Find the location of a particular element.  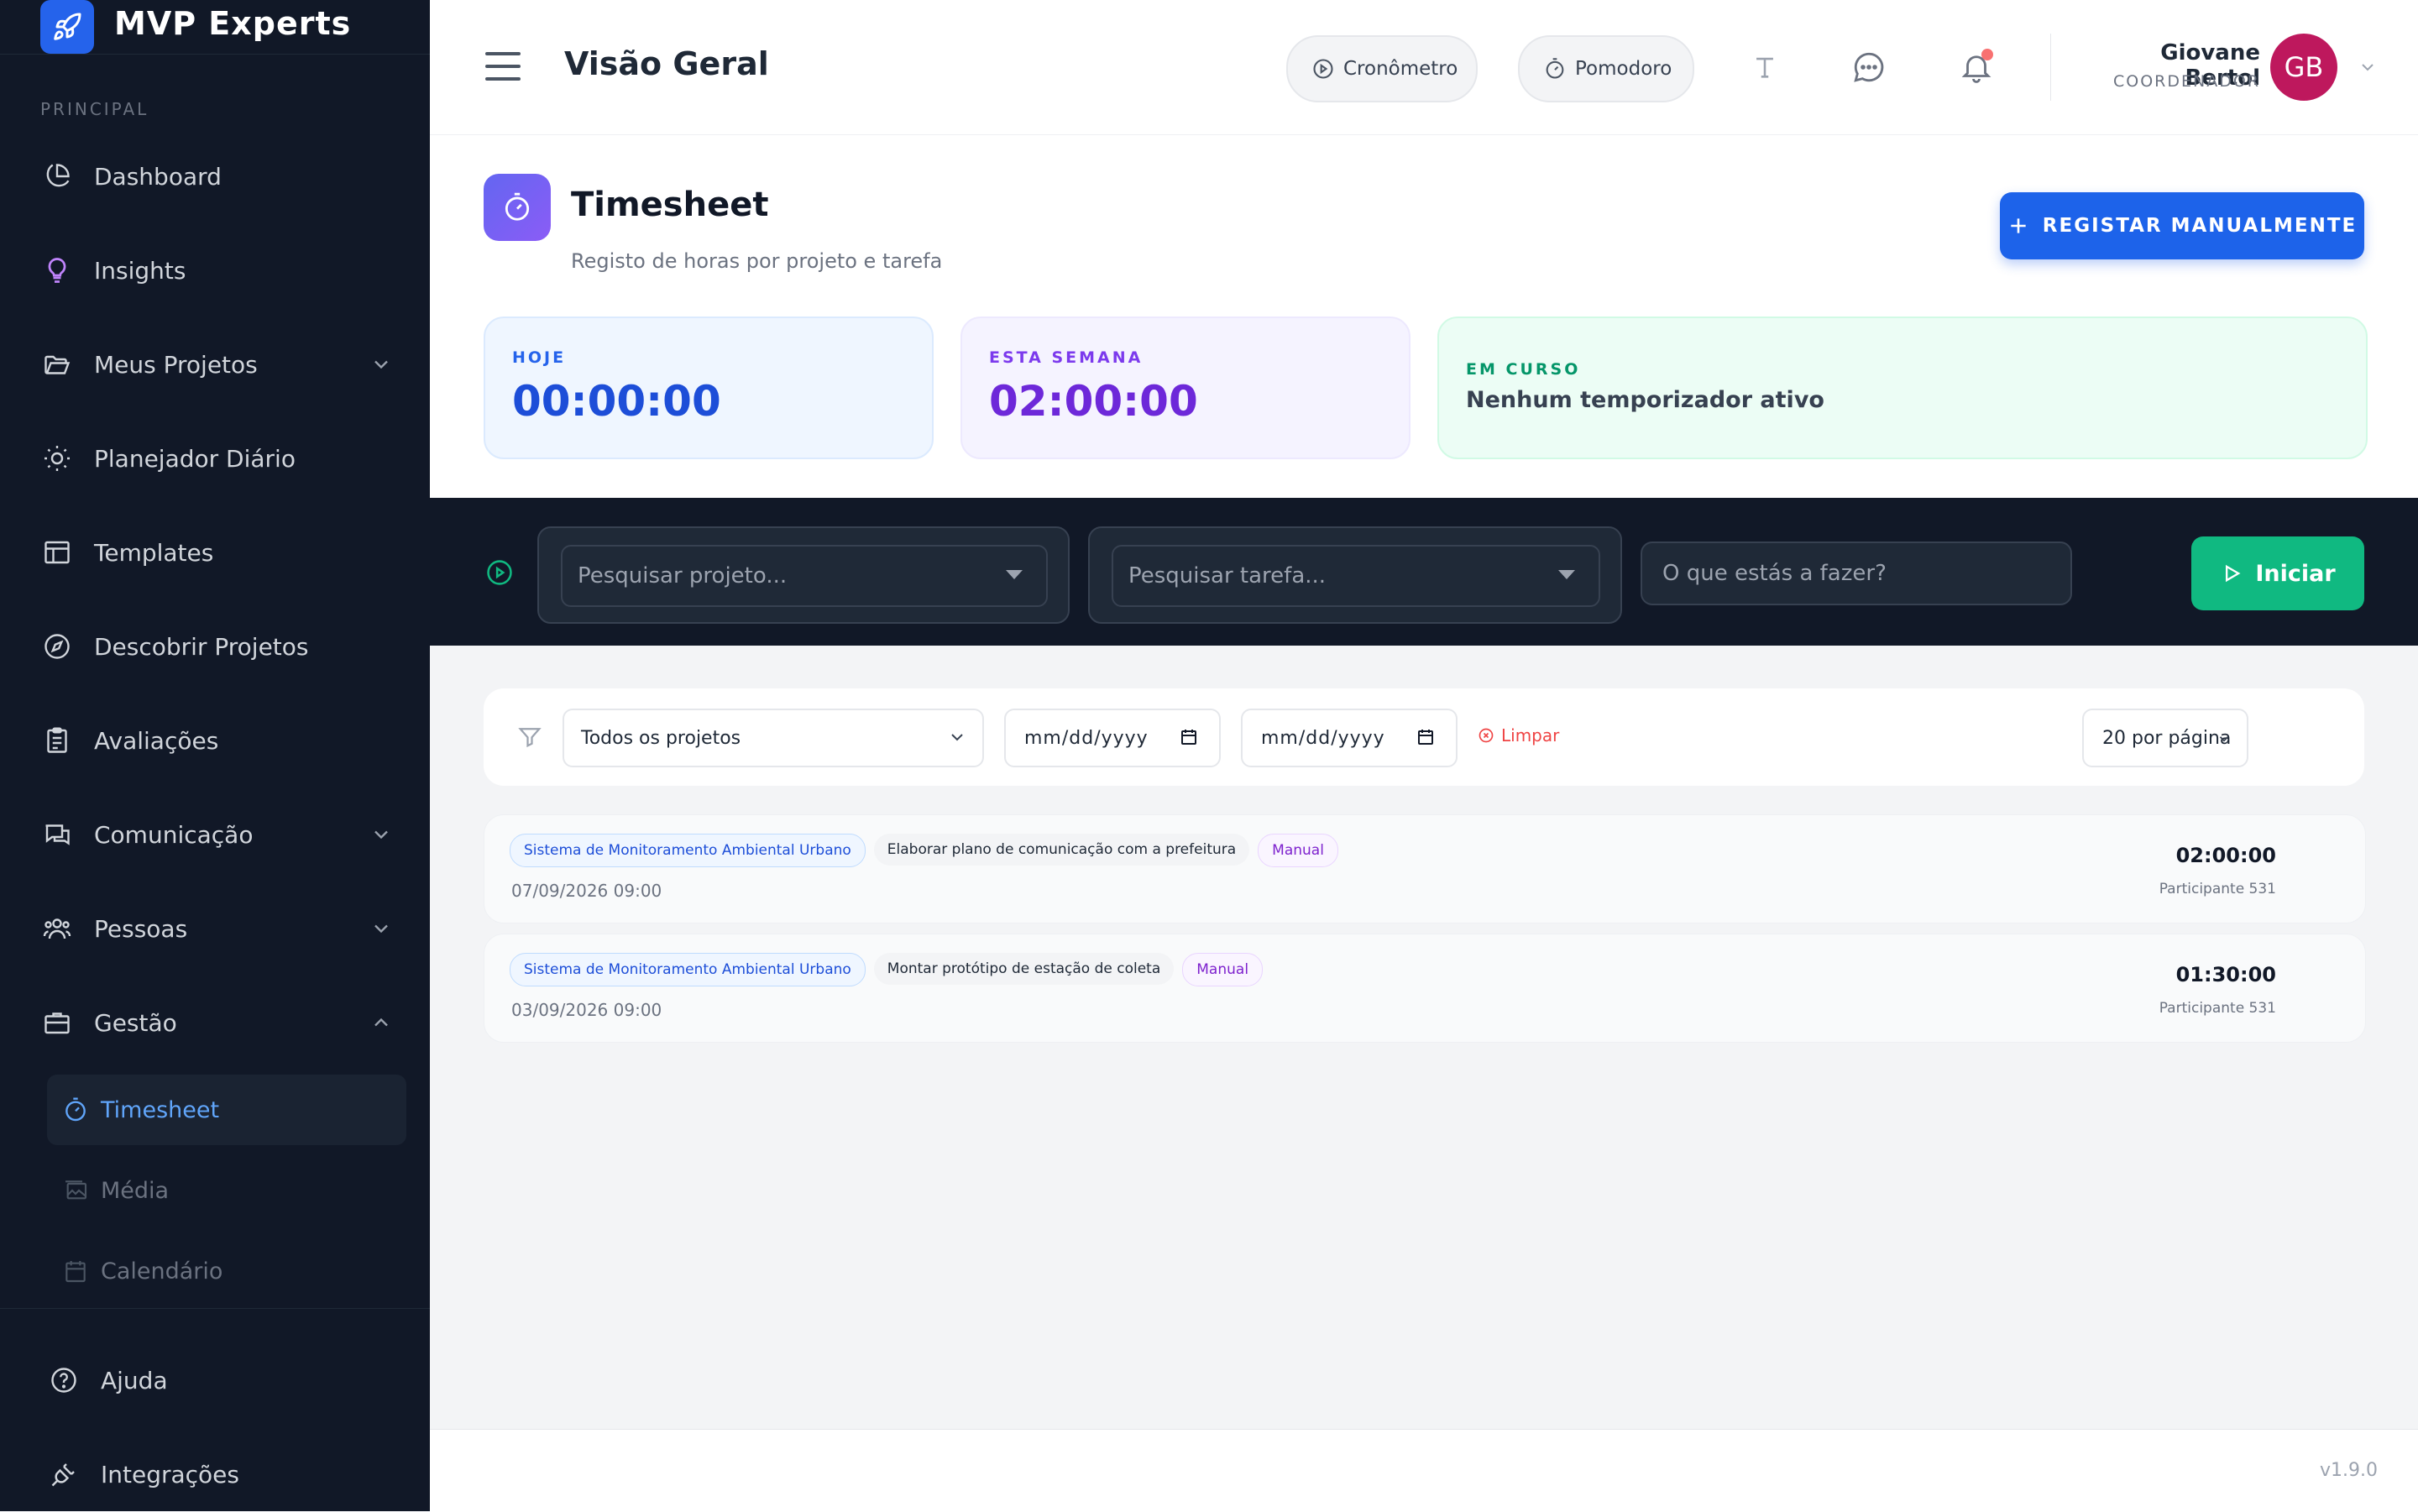

sidebar-divider is located at coordinates (215, 1308).